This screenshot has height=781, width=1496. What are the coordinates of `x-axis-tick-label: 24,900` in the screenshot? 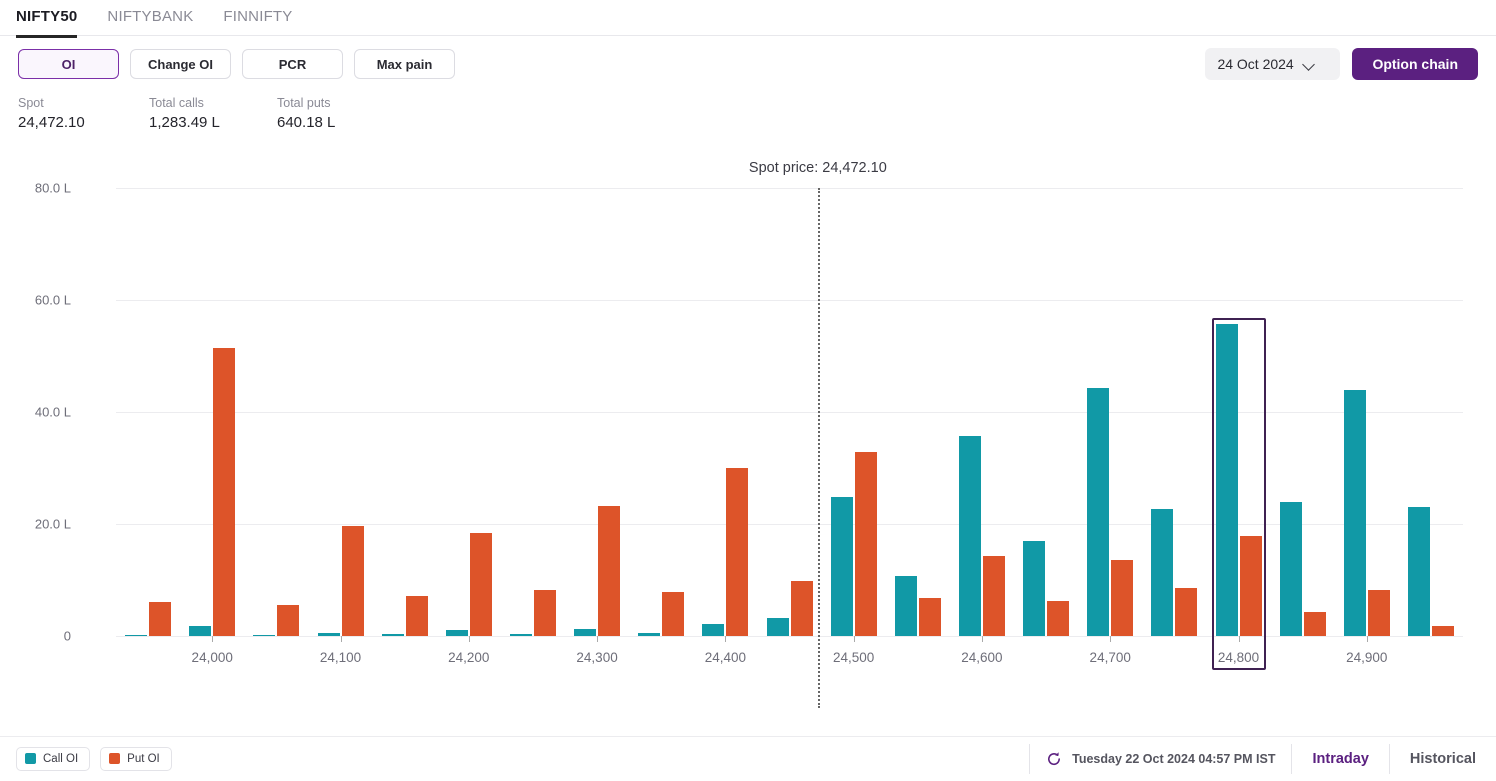 It's located at (1367, 657).